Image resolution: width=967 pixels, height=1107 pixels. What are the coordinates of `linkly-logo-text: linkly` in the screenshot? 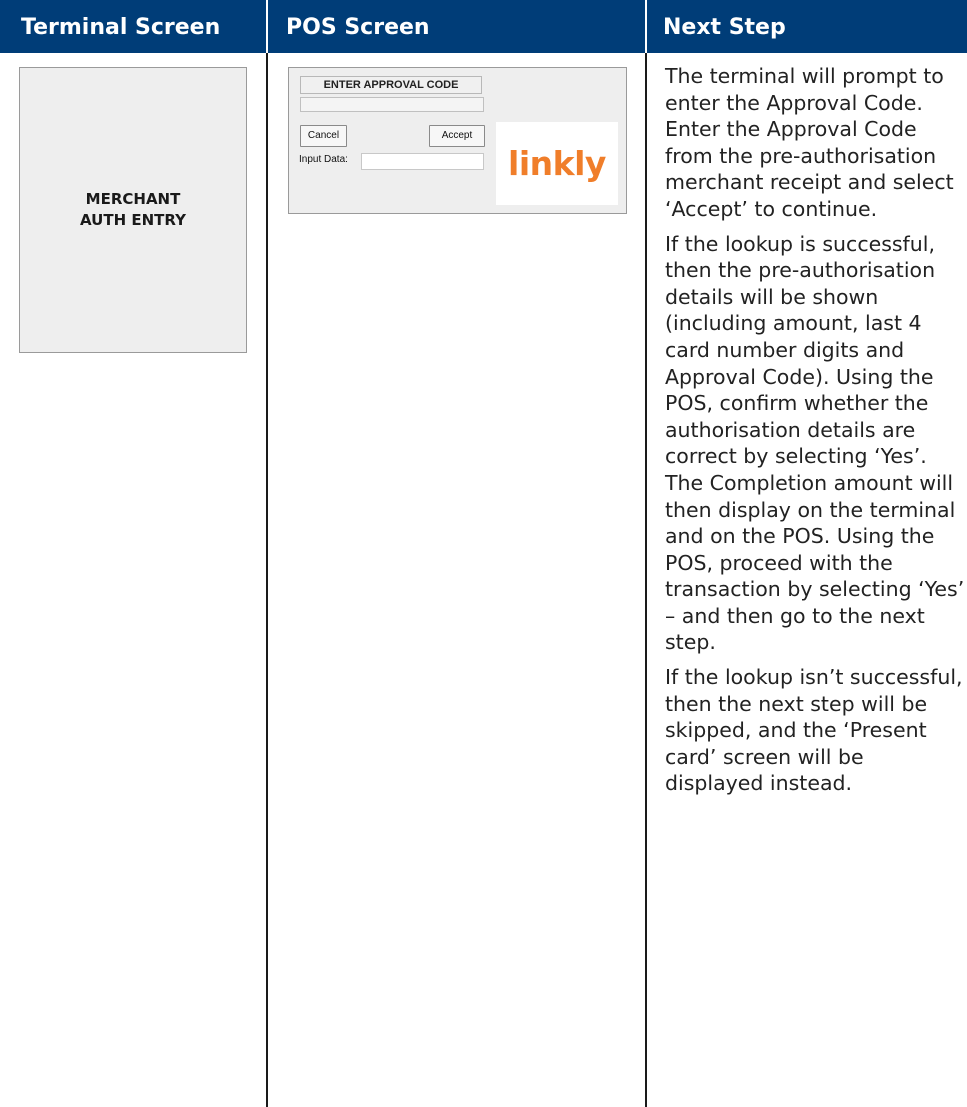 It's located at (557, 163).